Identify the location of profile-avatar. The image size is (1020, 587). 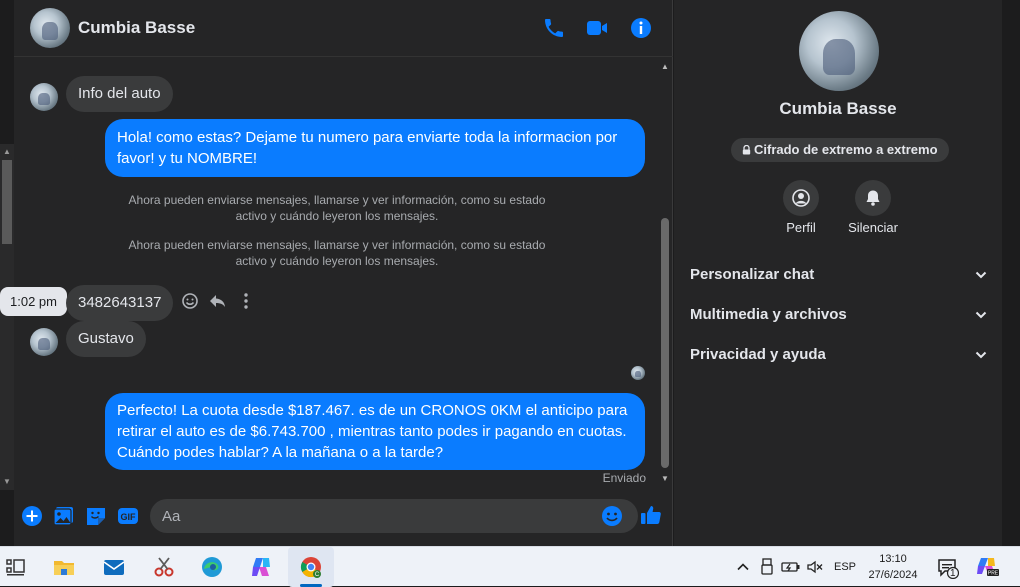
(839, 51).